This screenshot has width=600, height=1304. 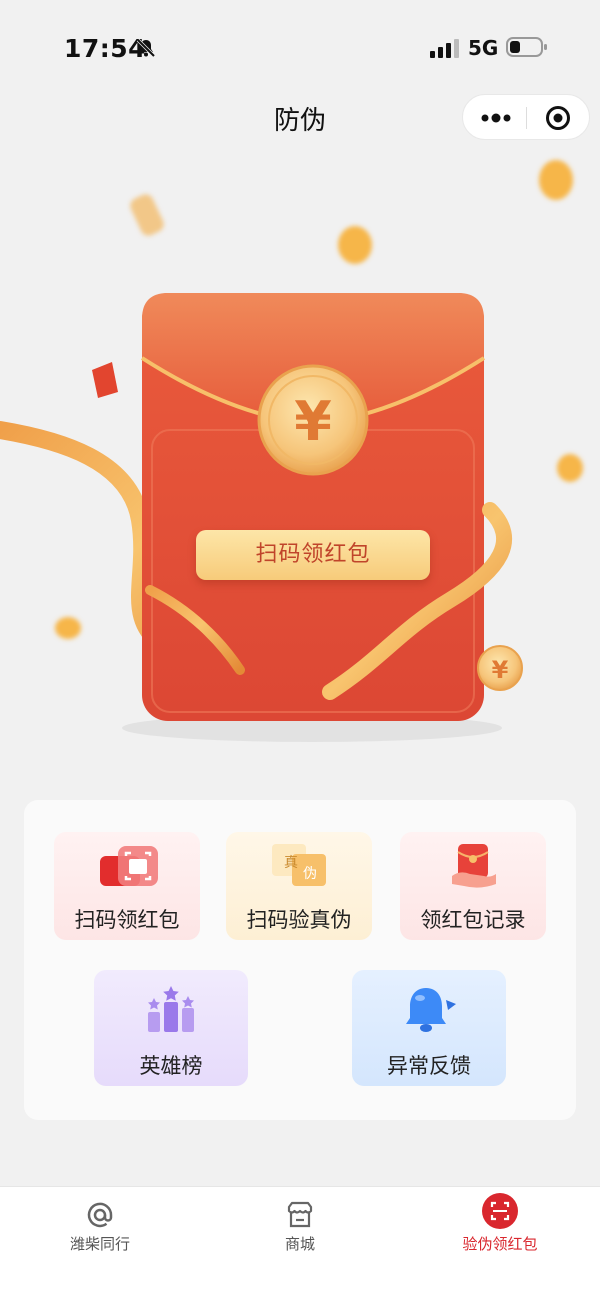 I want to click on tab-label: 验伪领红包, so click(x=500, y=1244).